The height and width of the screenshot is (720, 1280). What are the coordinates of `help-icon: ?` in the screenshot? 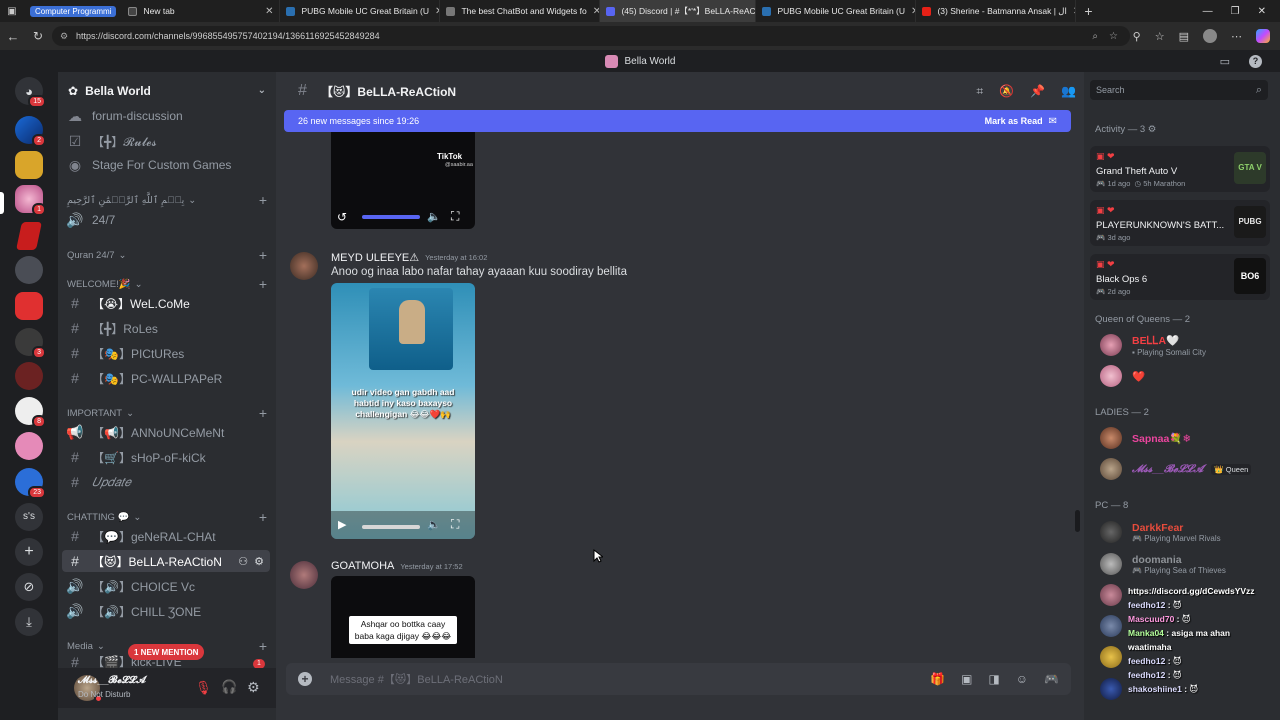 It's located at (1255, 61).